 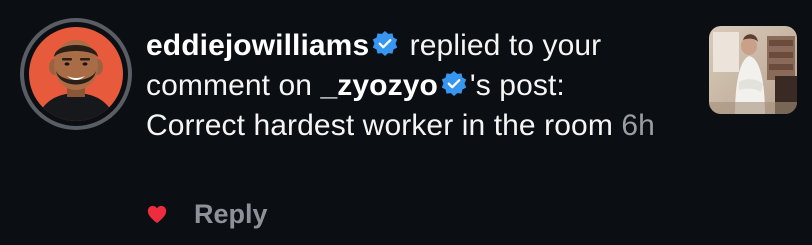 I want to click on post-thumbnail, so click(x=753, y=70).